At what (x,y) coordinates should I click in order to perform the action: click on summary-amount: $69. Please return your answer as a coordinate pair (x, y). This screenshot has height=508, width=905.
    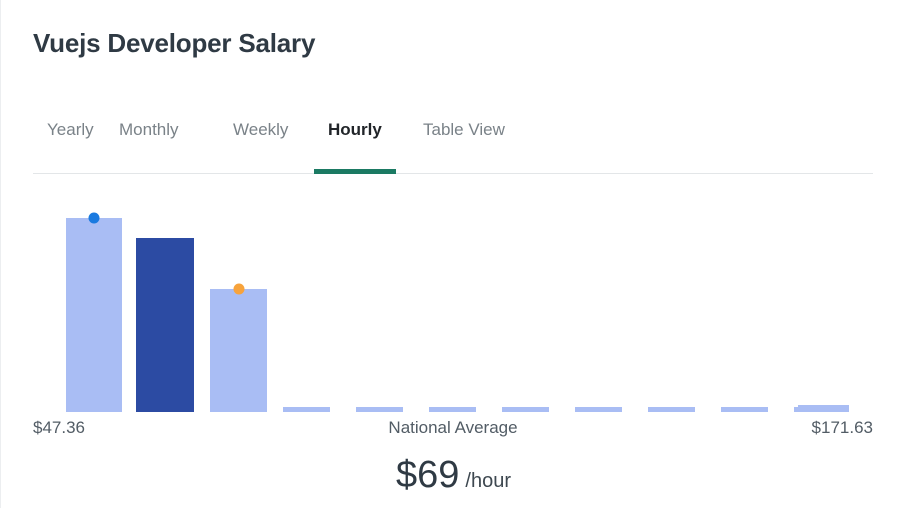
    Looking at the image, I should click on (428, 475).